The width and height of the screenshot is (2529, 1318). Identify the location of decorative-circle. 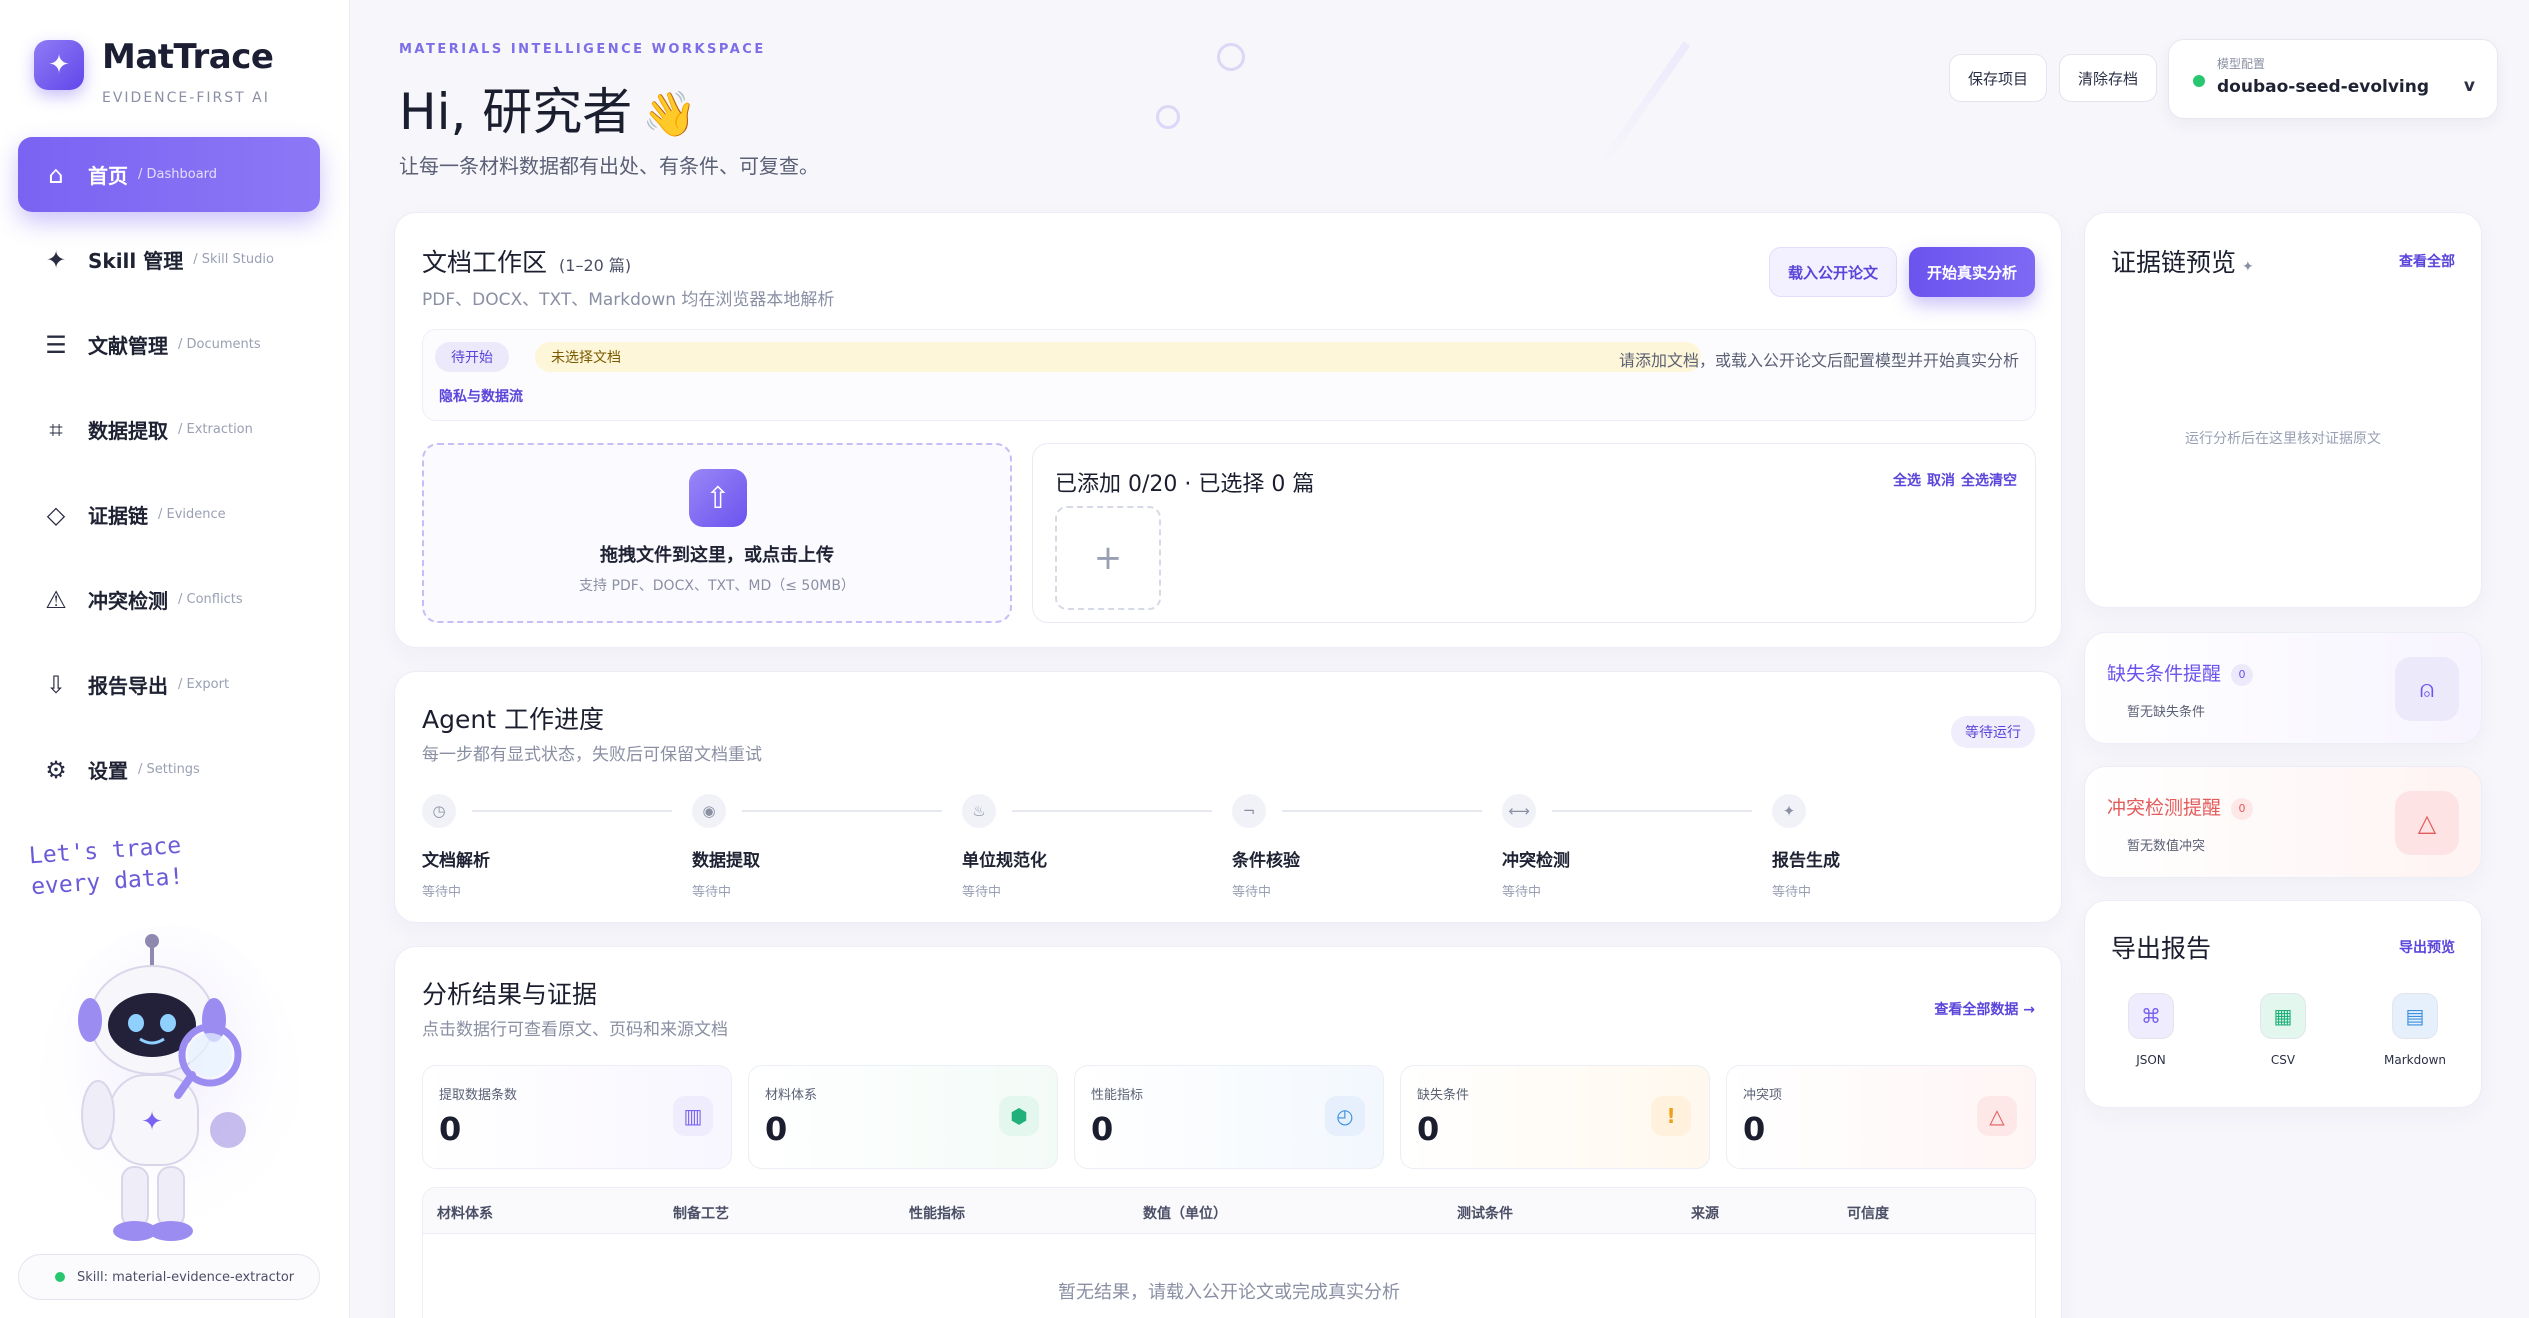
(1231, 57).